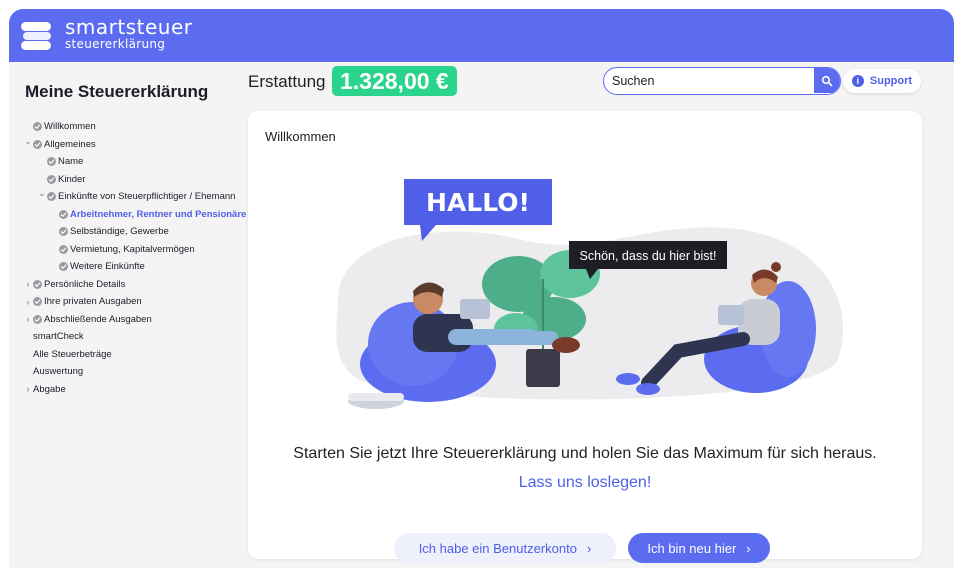  Describe the element at coordinates (37, 36) in the screenshot. I see `logo-icon` at that location.